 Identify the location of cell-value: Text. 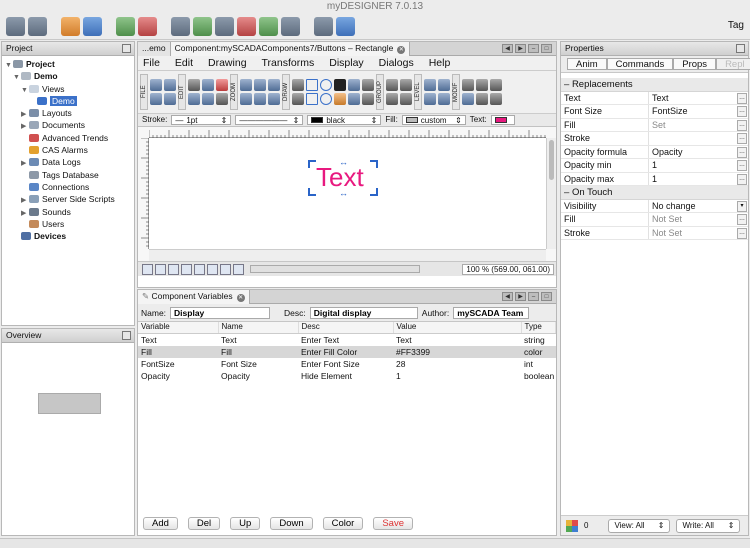
(457, 339).